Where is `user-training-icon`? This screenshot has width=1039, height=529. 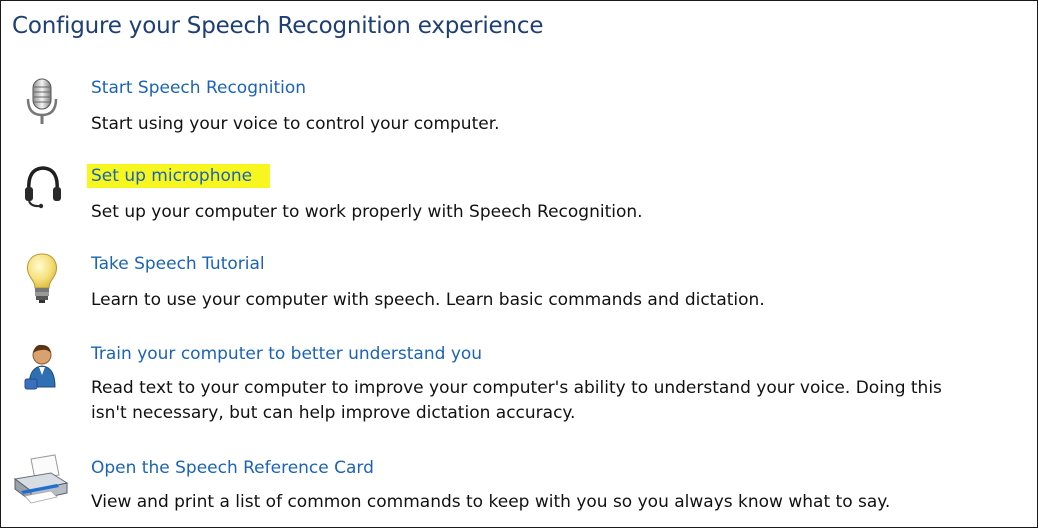
user-training-icon is located at coordinates (43, 366).